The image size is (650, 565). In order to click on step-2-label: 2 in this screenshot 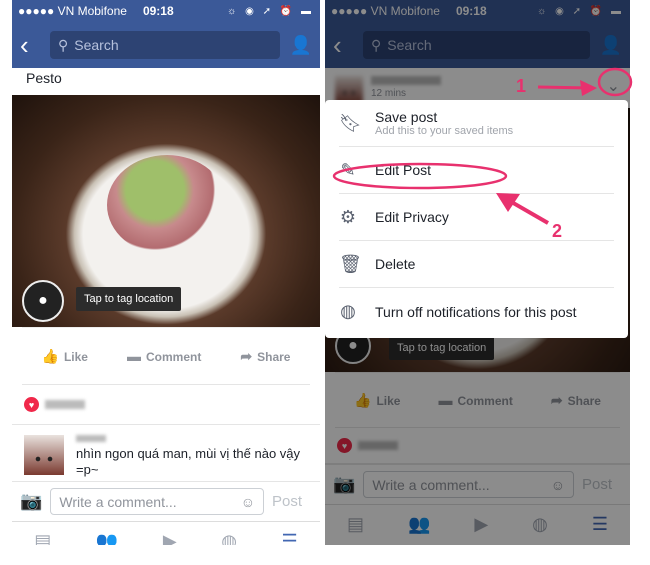, I will do `click(557, 231)`.